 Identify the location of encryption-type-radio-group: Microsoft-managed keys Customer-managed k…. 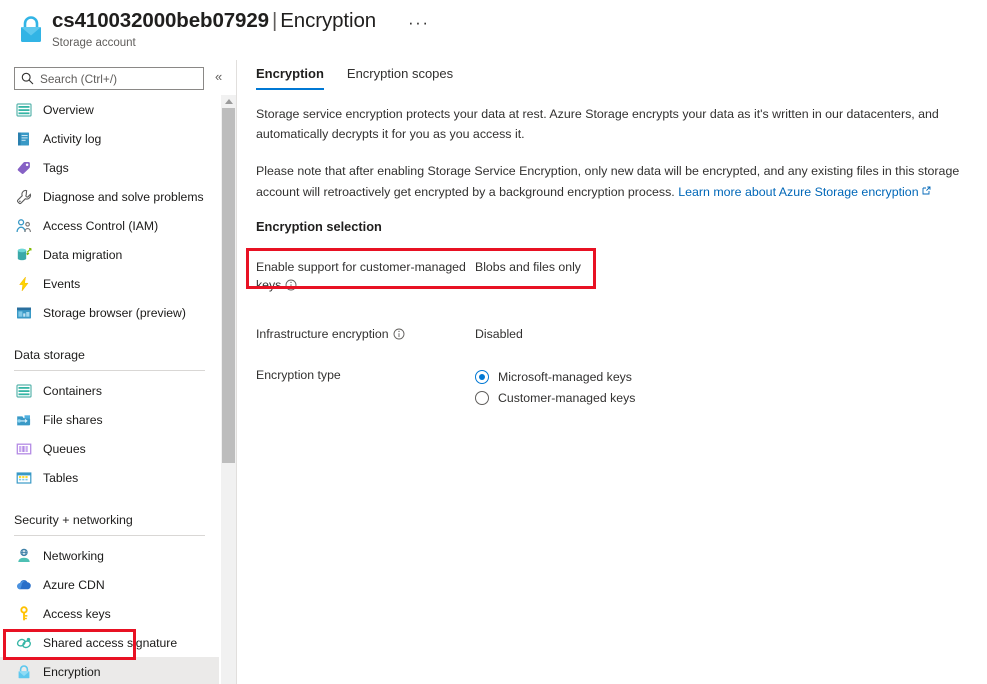
(555, 387).